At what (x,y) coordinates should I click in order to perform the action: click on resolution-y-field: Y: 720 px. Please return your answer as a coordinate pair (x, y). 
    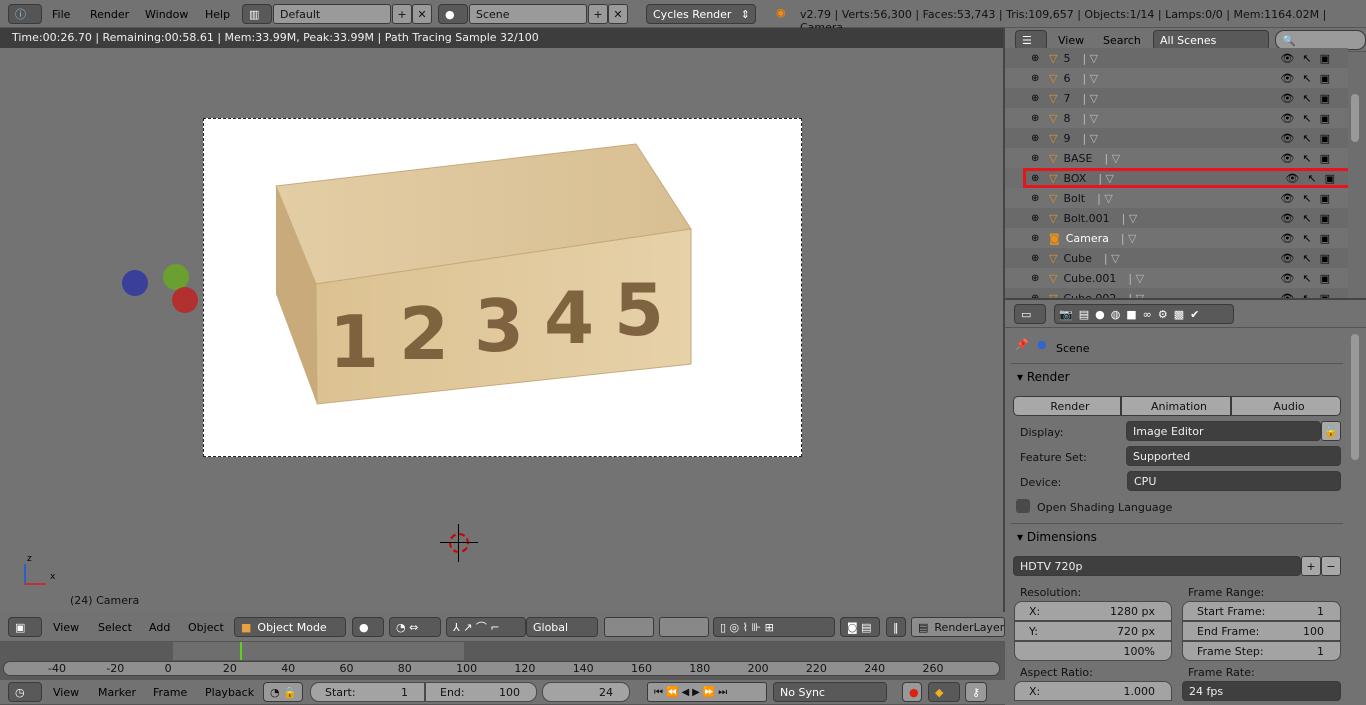
    Looking at the image, I should click on (1093, 631).